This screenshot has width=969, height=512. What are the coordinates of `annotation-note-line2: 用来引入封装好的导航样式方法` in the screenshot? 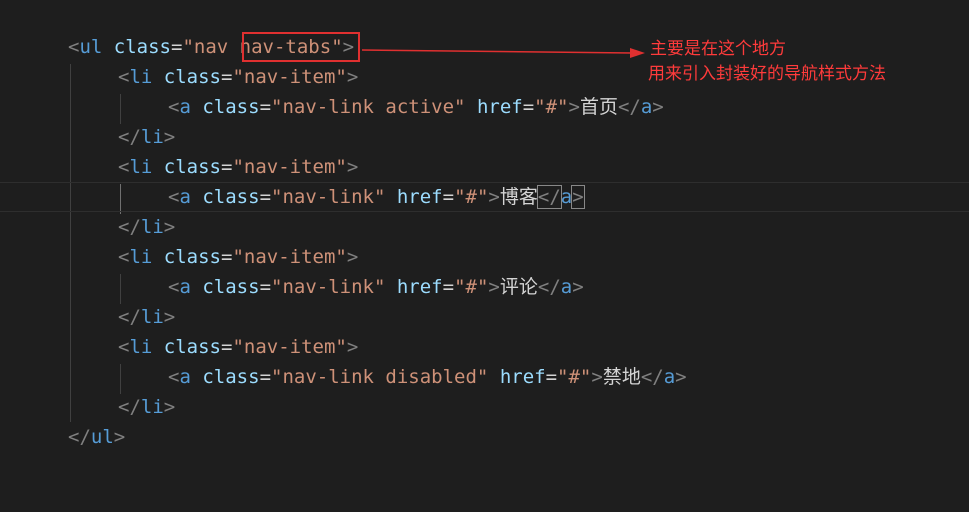 It's located at (767, 74).